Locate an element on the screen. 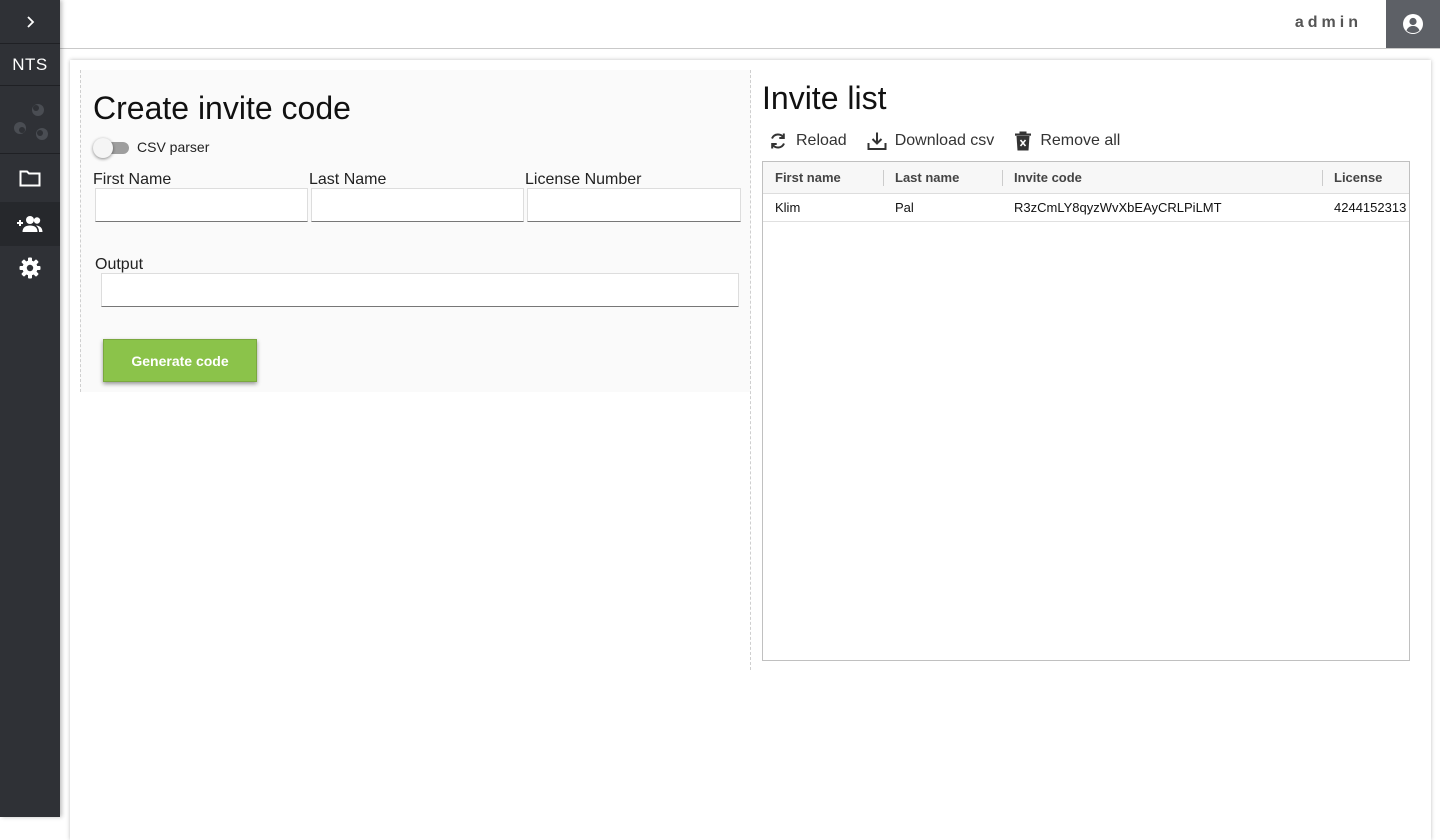 The width and height of the screenshot is (1440, 840). first-name-label: First Name is located at coordinates (132, 179).